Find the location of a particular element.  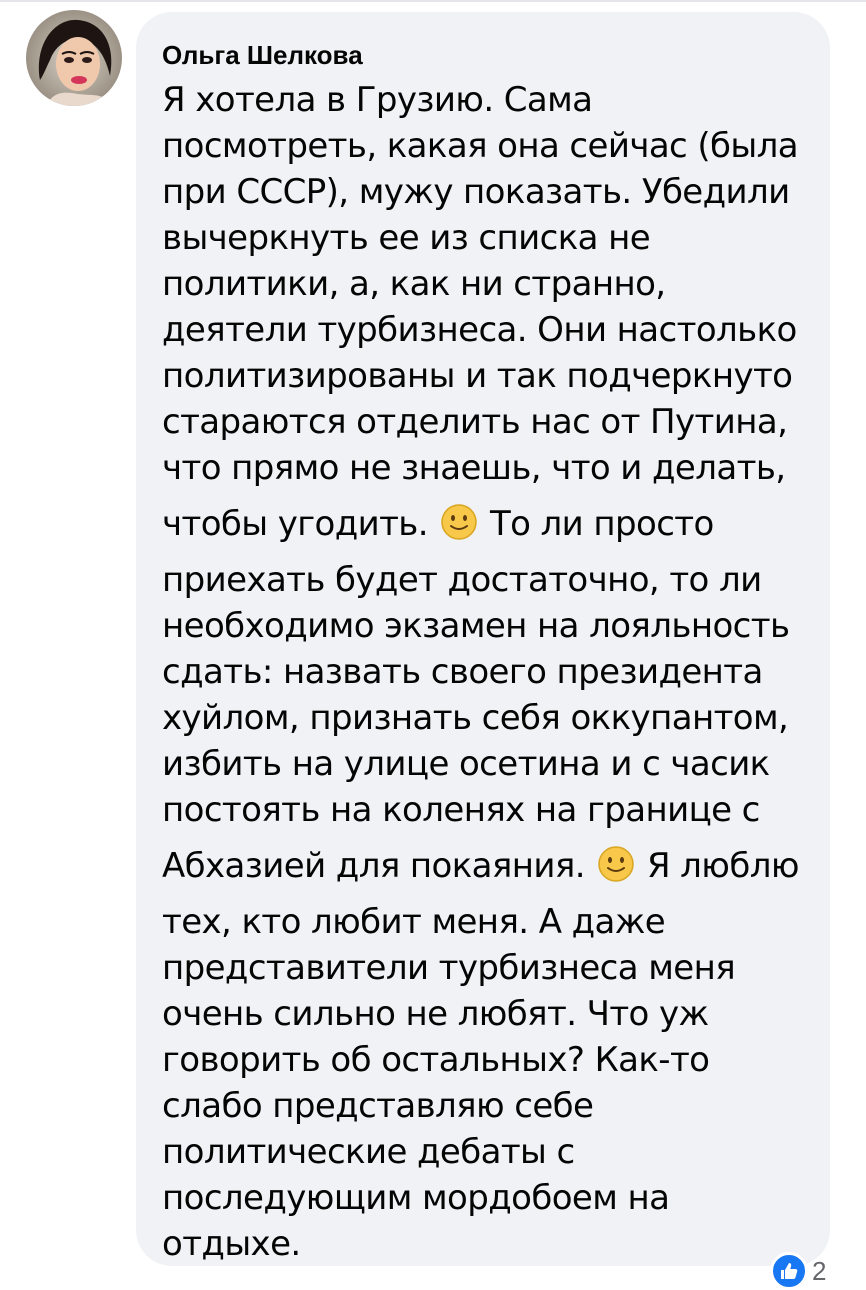

comment-line: политики, а, как ни странно, is located at coordinates (414, 284).